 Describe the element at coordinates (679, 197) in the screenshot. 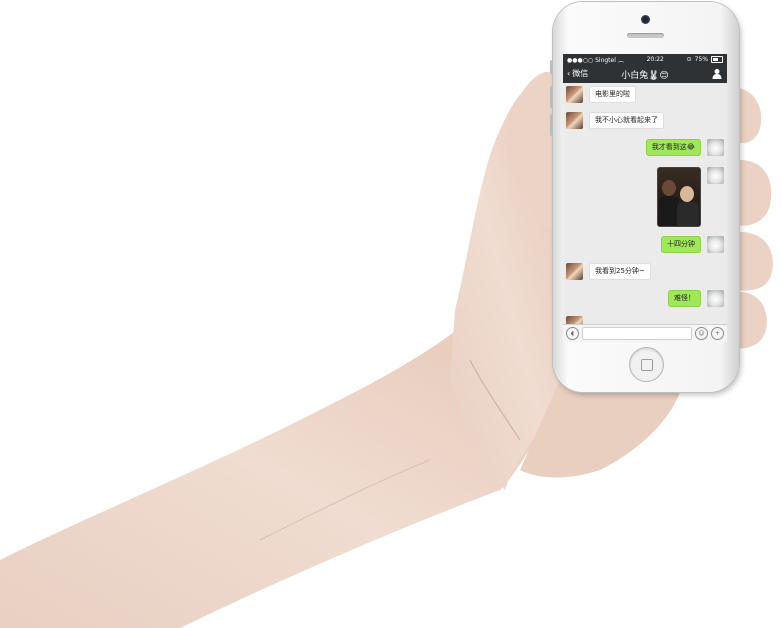

I see `photo-message` at that location.